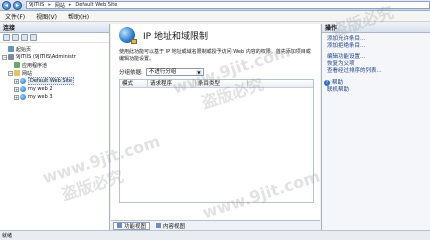  I want to click on tree-item-app-pools: 应用程序池, so click(54, 65).